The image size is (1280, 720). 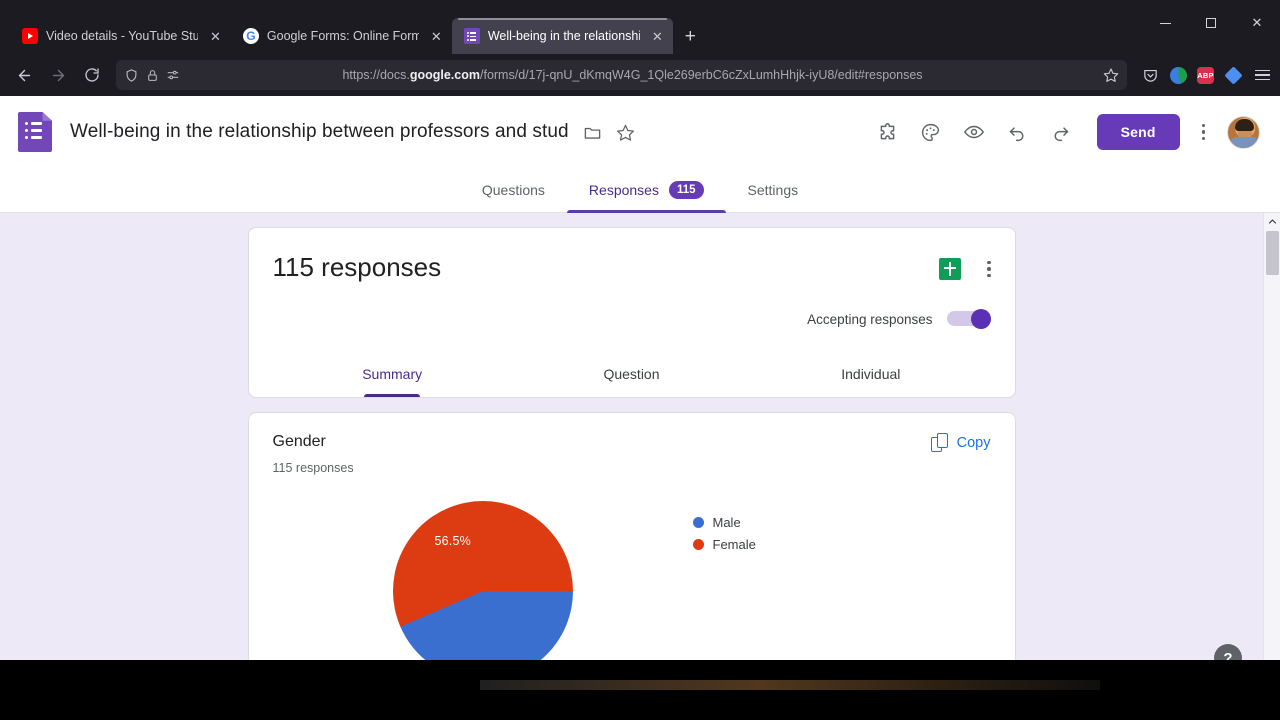 What do you see at coordinates (592, 132) in the screenshot?
I see `folder-icon` at bounding box center [592, 132].